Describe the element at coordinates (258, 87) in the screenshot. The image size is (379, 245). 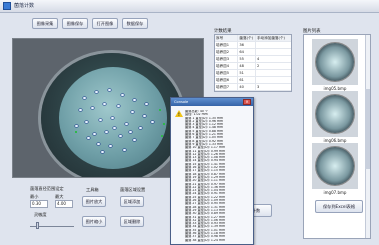
I see `table-cell: 3` at that location.